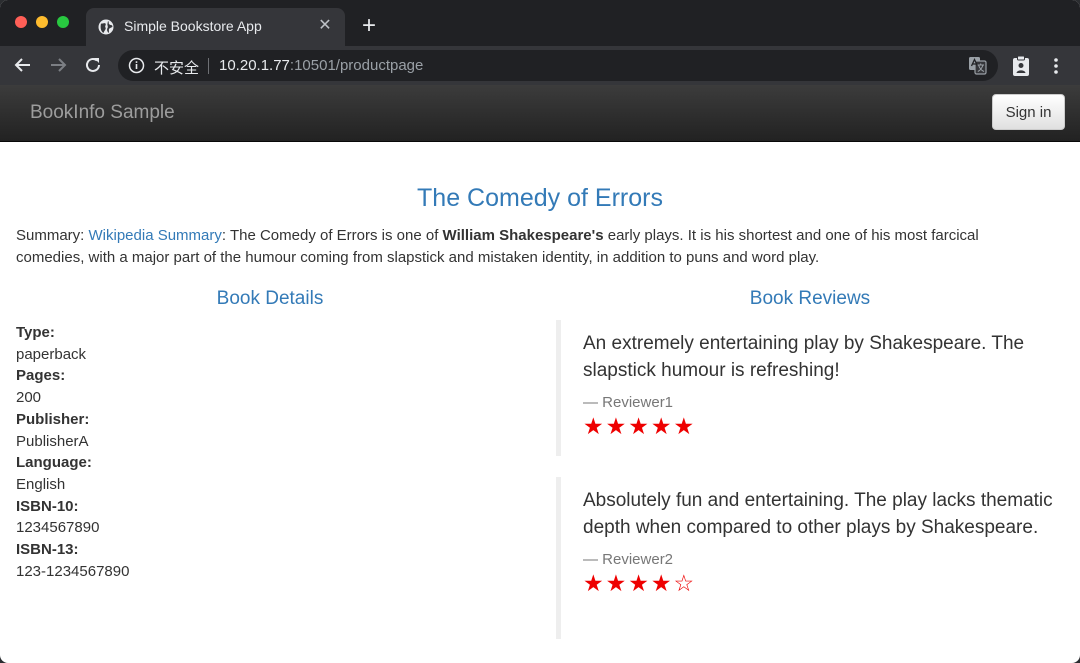  Describe the element at coordinates (356, 65) in the screenshot. I see `url-path: :10501/productpage` at that location.